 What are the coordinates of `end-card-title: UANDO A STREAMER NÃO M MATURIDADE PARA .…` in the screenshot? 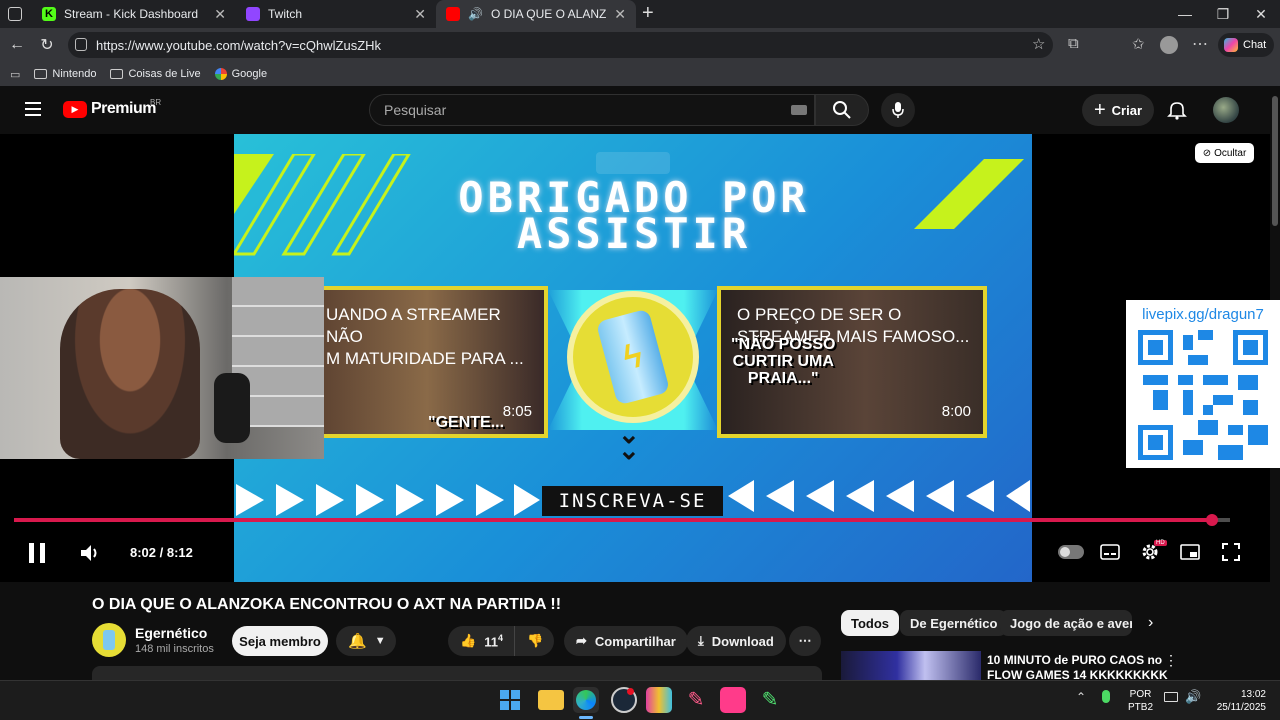 It's located at (425, 336).